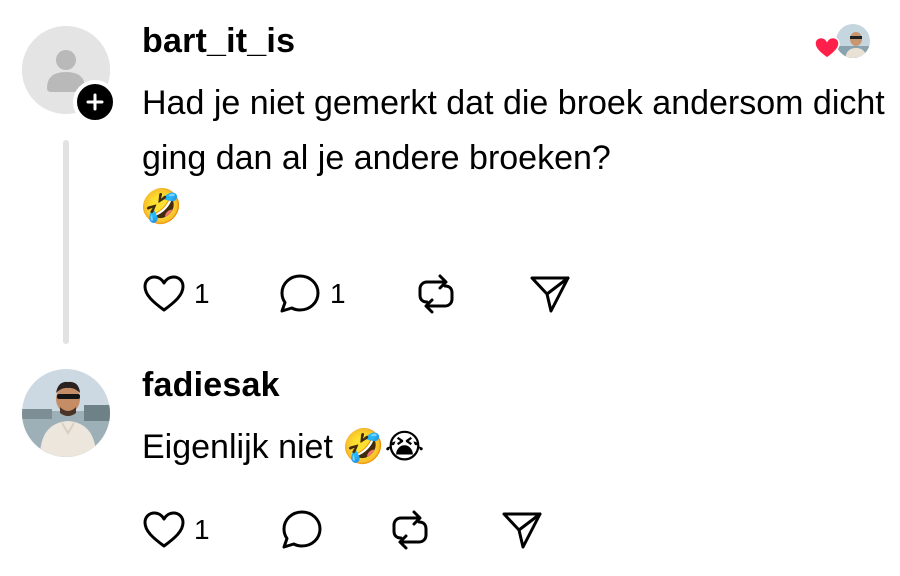 The width and height of the screenshot is (900, 576). Describe the element at coordinates (844, 44) in the screenshot. I see `author-liked-indicator` at that location.